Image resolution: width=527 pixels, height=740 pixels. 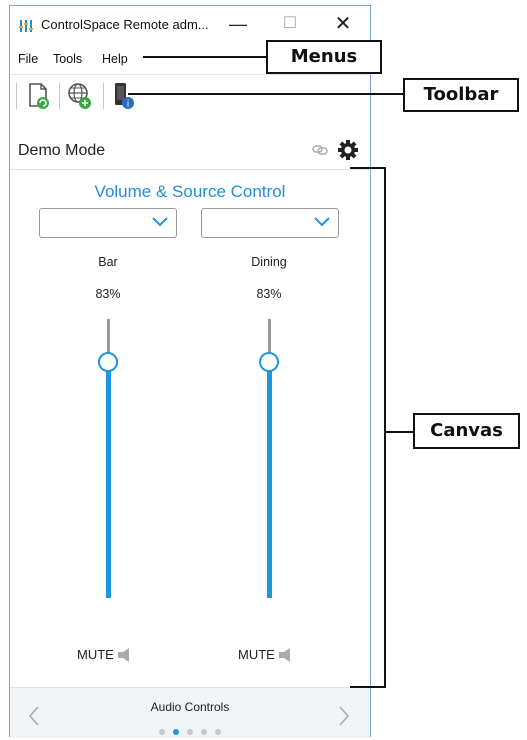 I want to click on app-logo-icon, so click(x=26, y=26).